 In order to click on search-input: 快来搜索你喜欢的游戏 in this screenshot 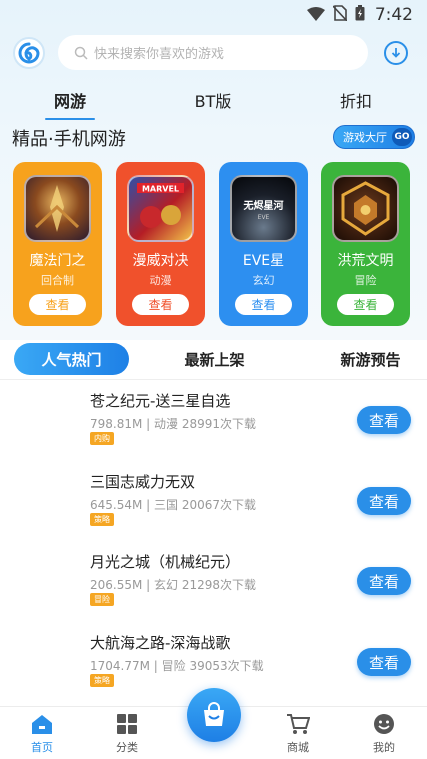, I will do `click(213, 52)`.